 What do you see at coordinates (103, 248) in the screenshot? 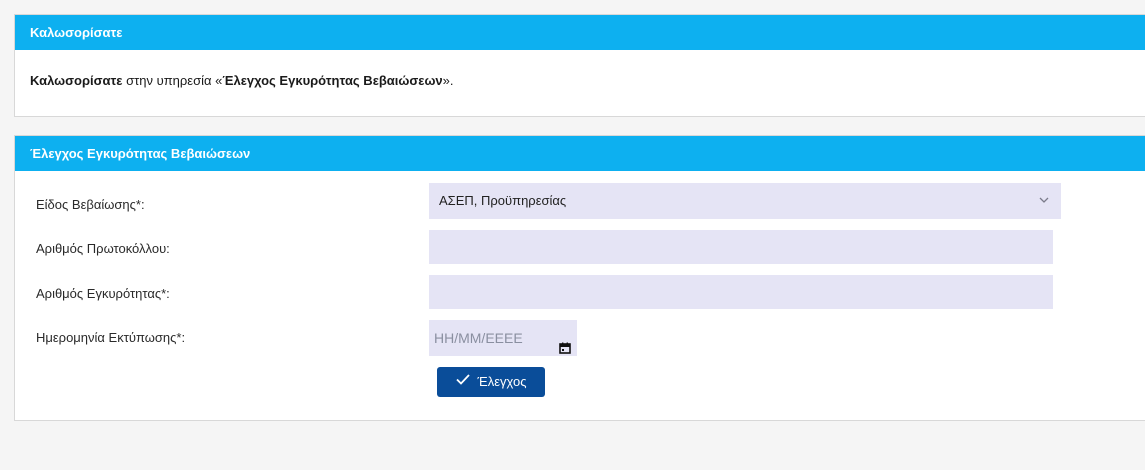
I see `protocol-number-label: Αριθμός Πρωτοκόλλου:` at bounding box center [103, 248].